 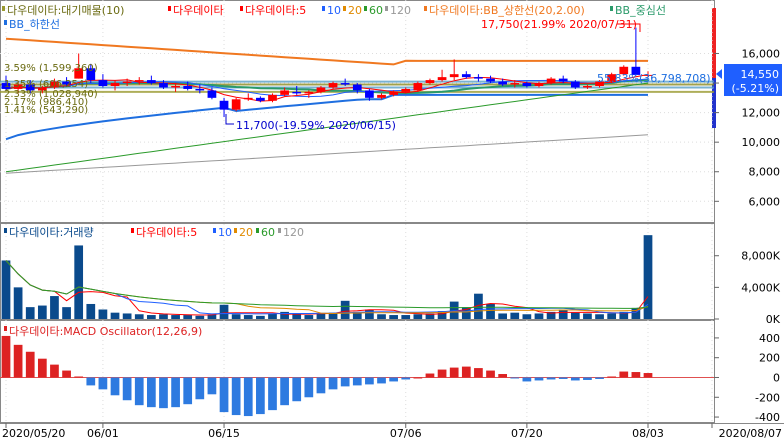 What do you see at coordinates (327, 154) in the screenshot?
I see `ma120-line` at bounding box center [327, 154].